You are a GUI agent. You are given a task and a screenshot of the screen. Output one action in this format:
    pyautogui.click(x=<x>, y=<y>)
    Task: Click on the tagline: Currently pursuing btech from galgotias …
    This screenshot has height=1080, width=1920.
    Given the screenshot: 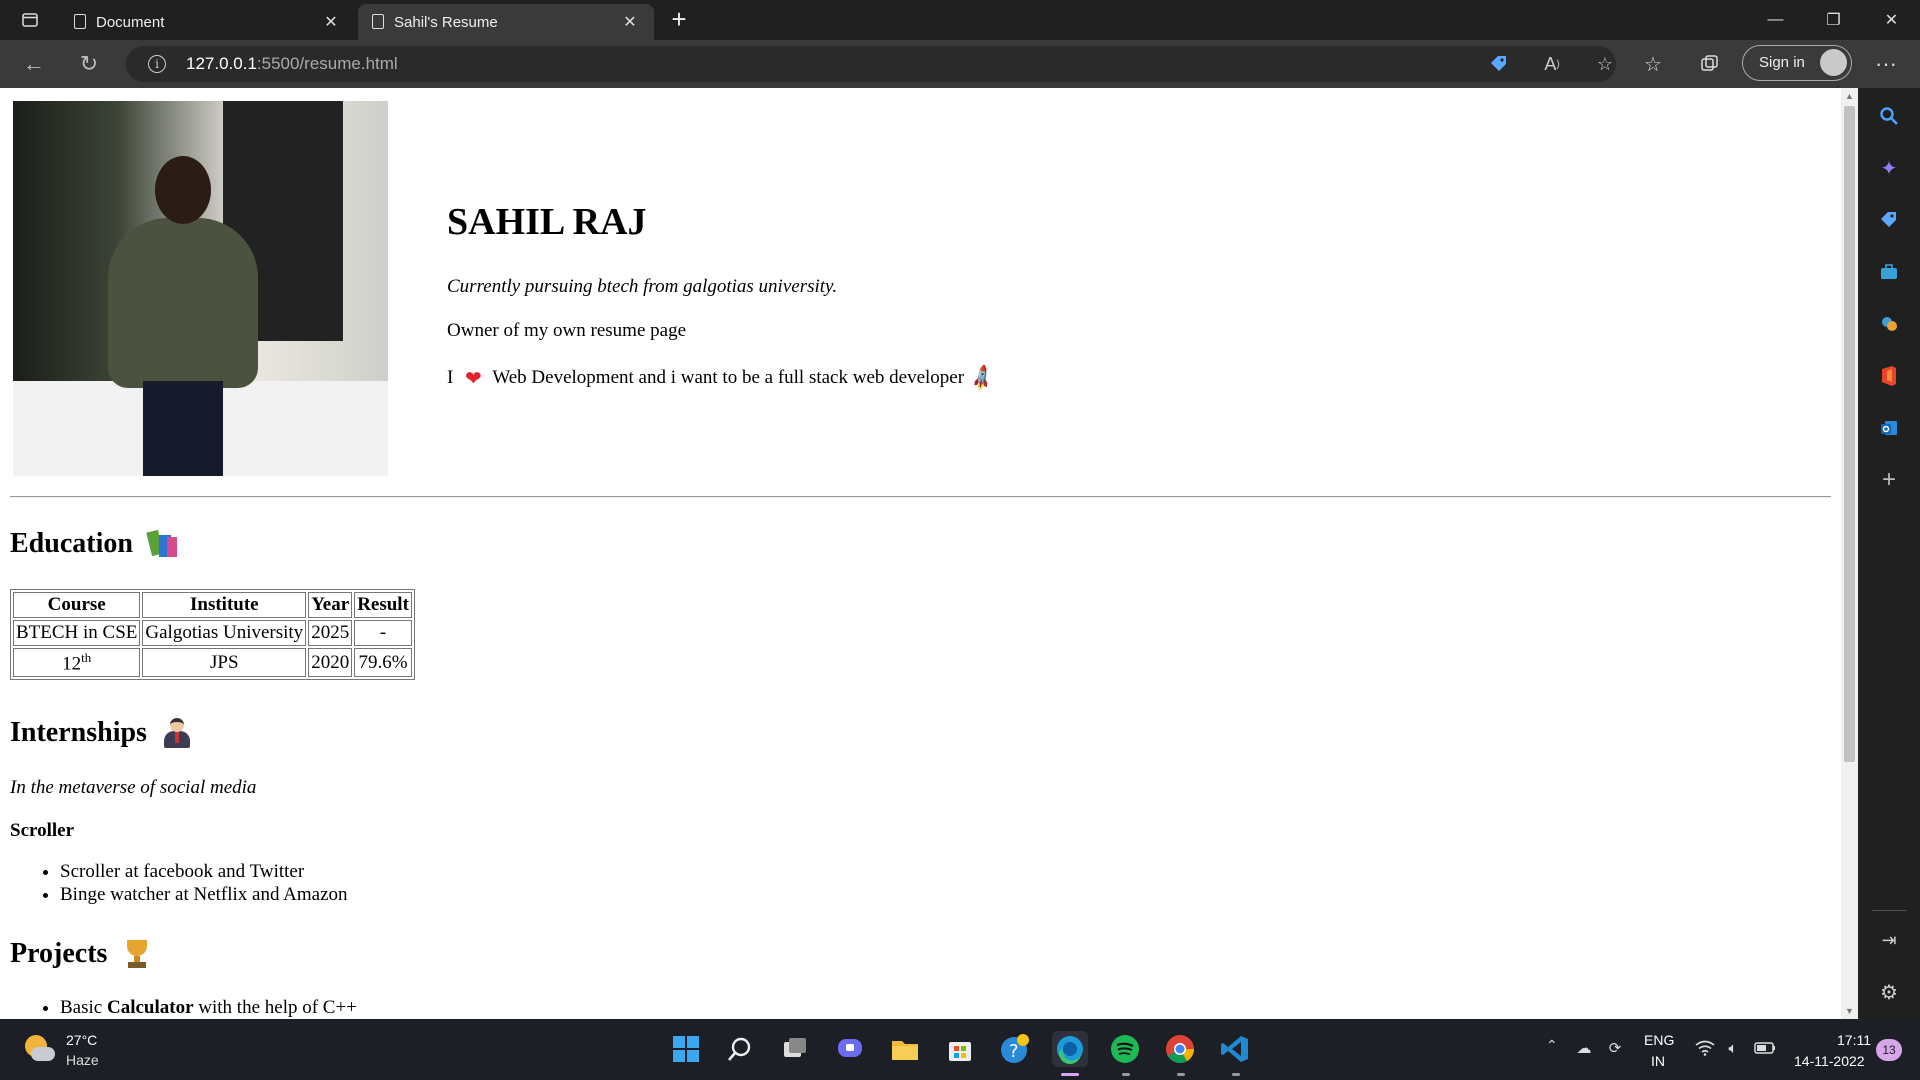 What is the action you would take?
    pyautogui.click(x=642, y=286)
    